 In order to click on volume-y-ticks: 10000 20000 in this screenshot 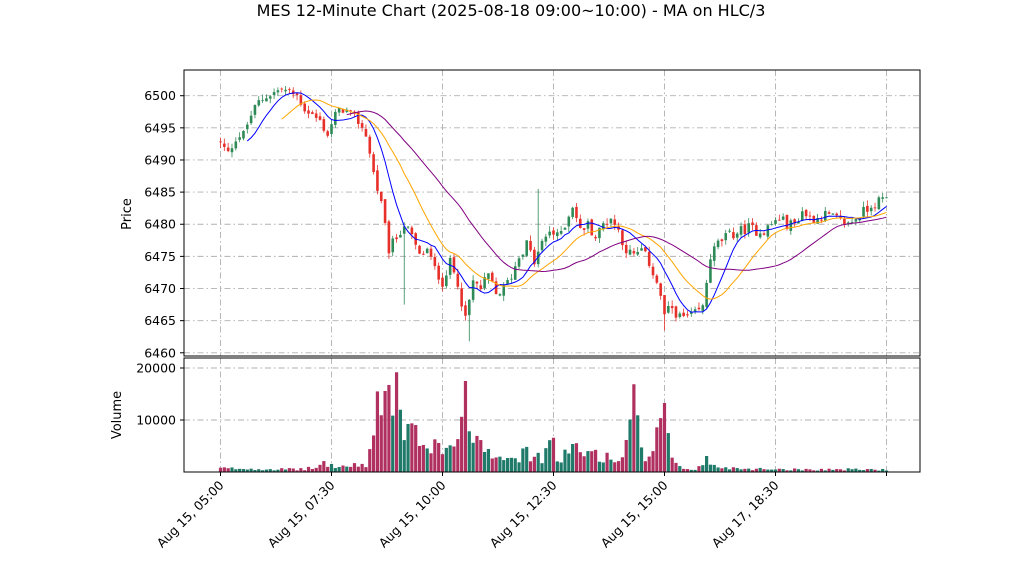, I will do `click(160, 394)`.